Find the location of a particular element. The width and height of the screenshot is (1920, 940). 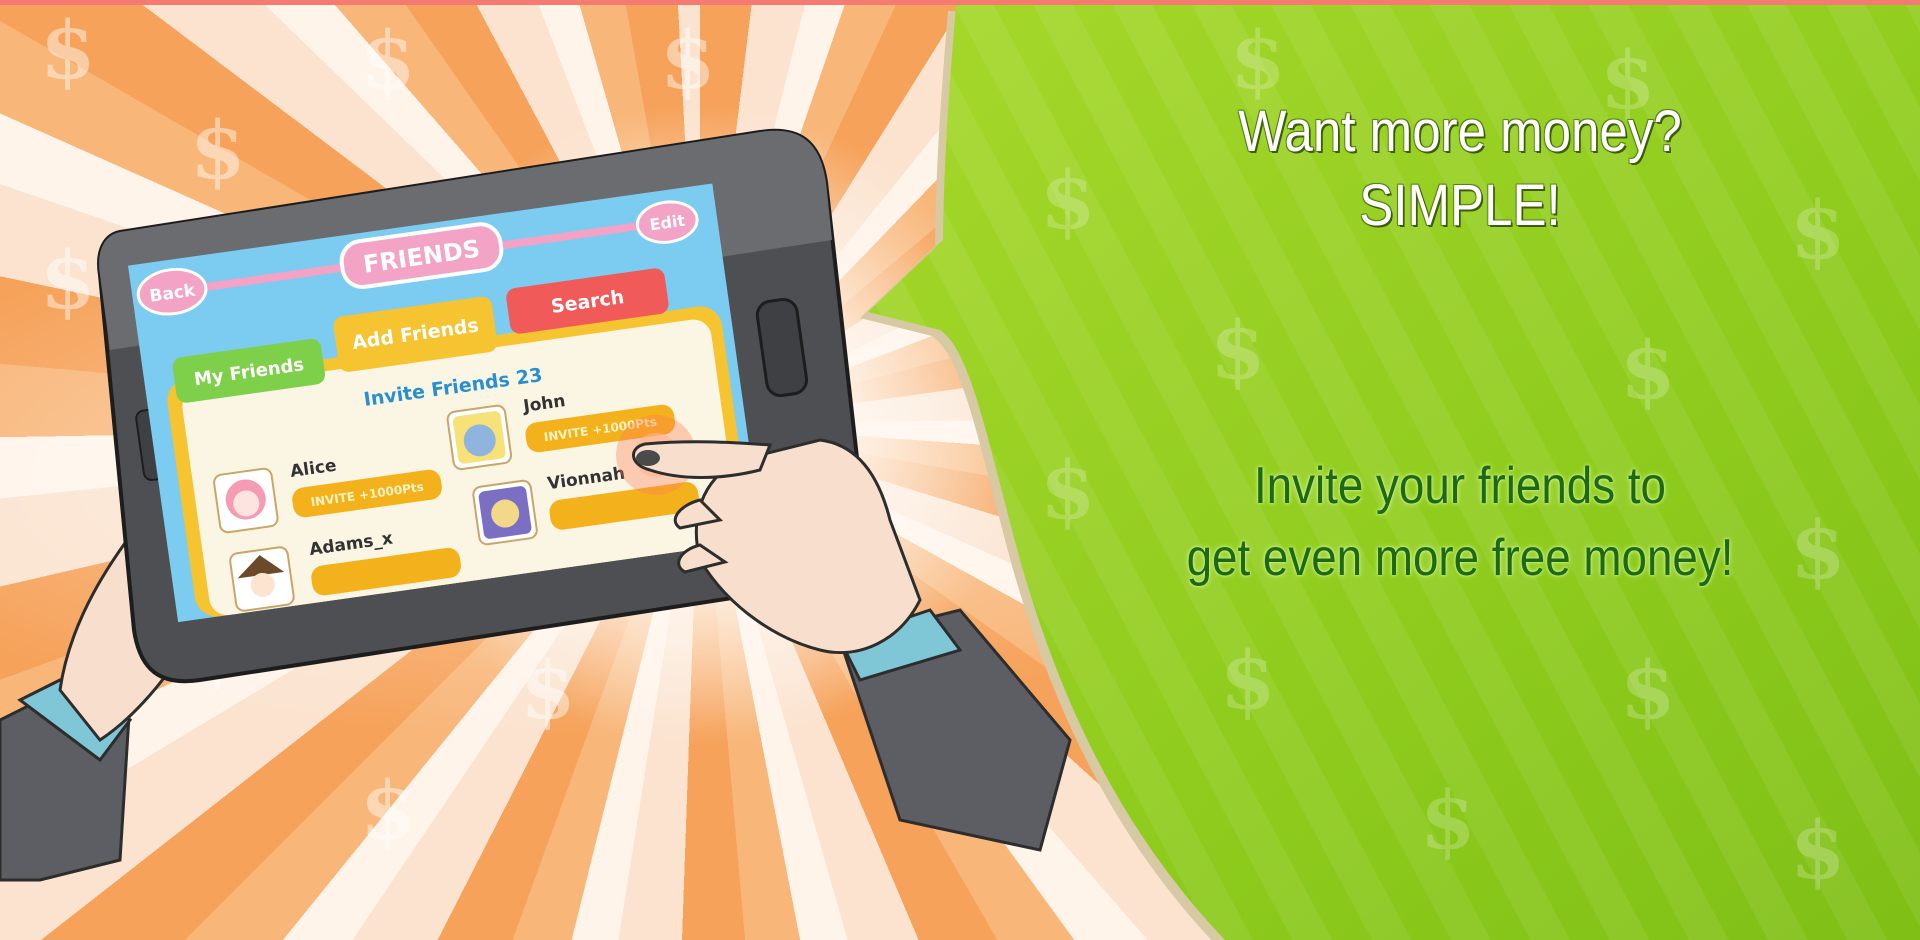

promo-headline-line: Want more money? is located at coordinates (1460, 131).